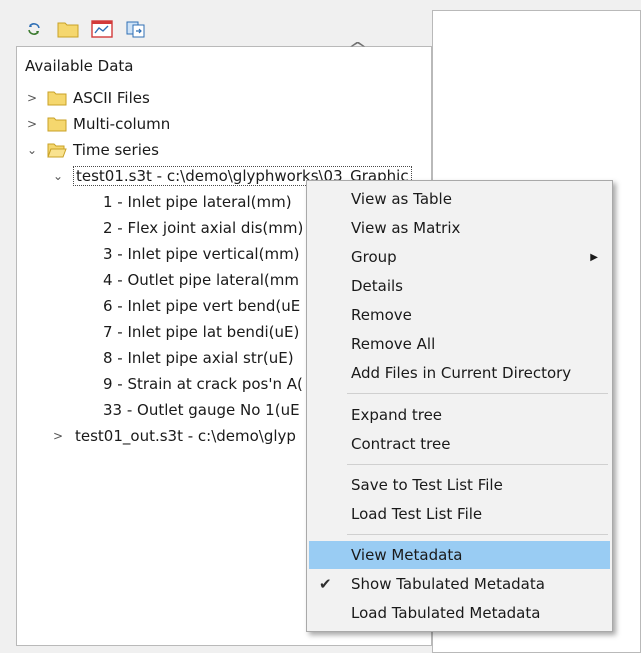 The height and width of the screenshot is (653, 641). What do you see at coordinates (224, 150) in the screenshot?
I see `tree-folder-timeseries: ⌄ Time series` at bounding box center [224, 150].